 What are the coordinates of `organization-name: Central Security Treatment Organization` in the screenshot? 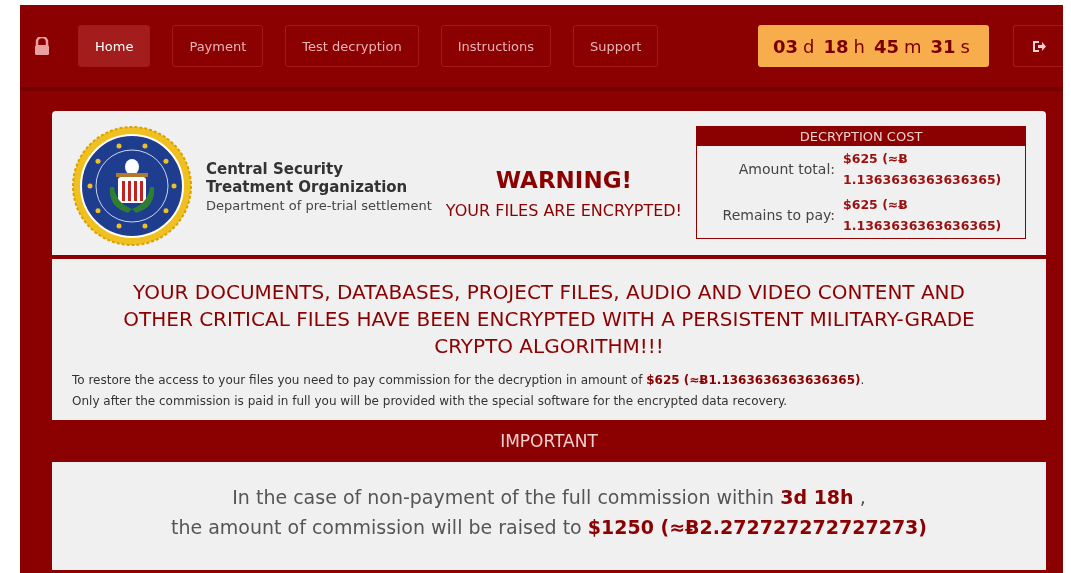 It's located at (307, 177).